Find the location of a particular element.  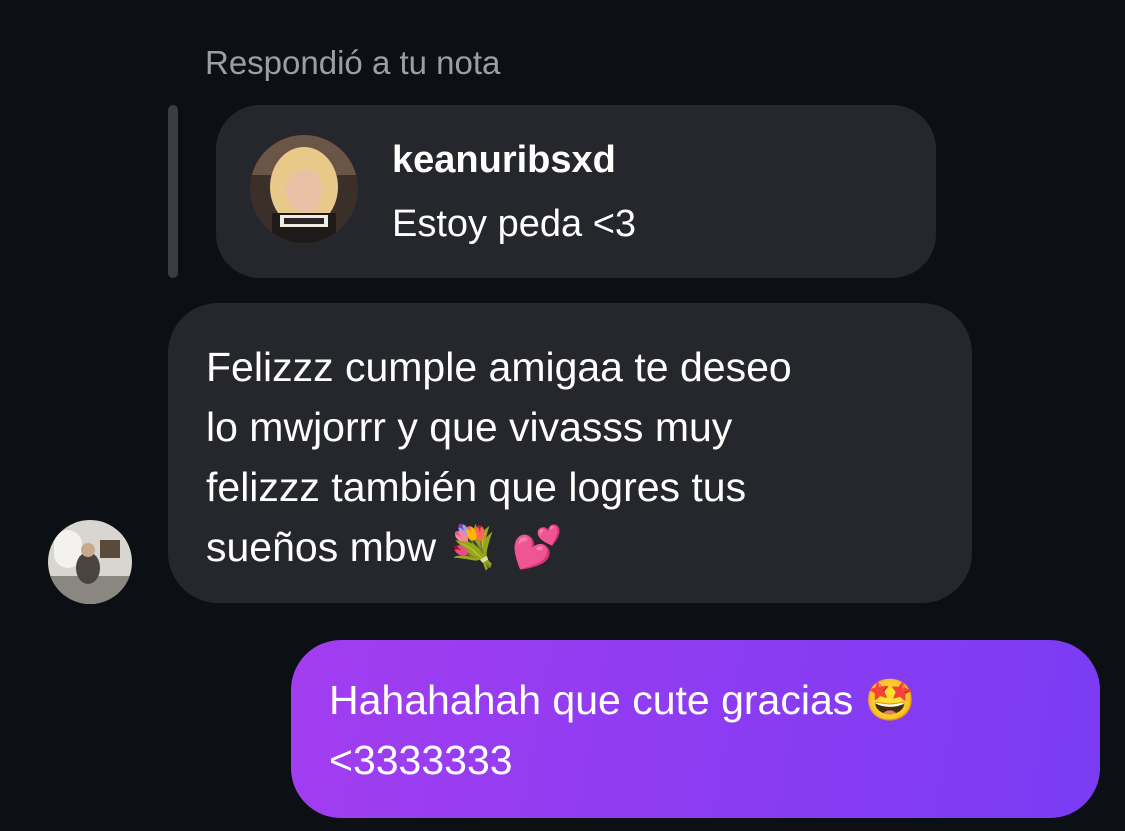

note-author-avatar is located at coordinates (304, 189).